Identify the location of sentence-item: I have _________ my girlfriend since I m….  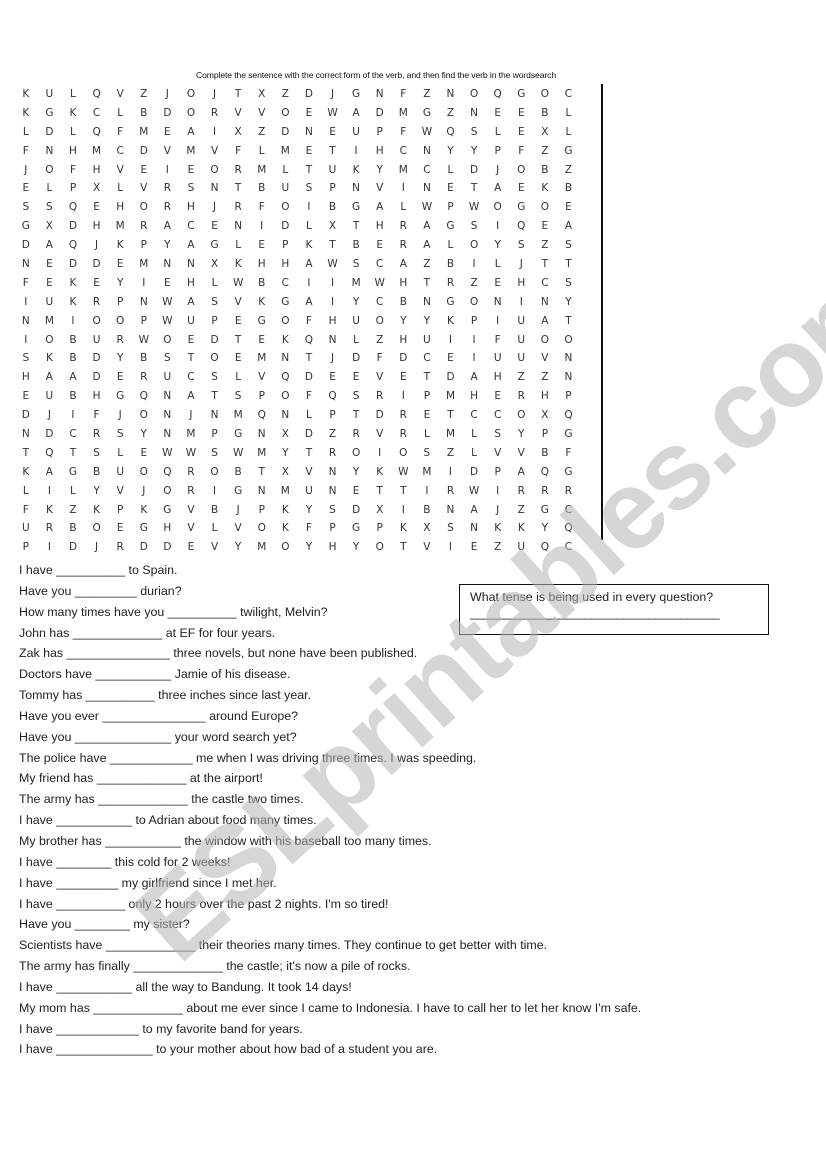
(330, 883).